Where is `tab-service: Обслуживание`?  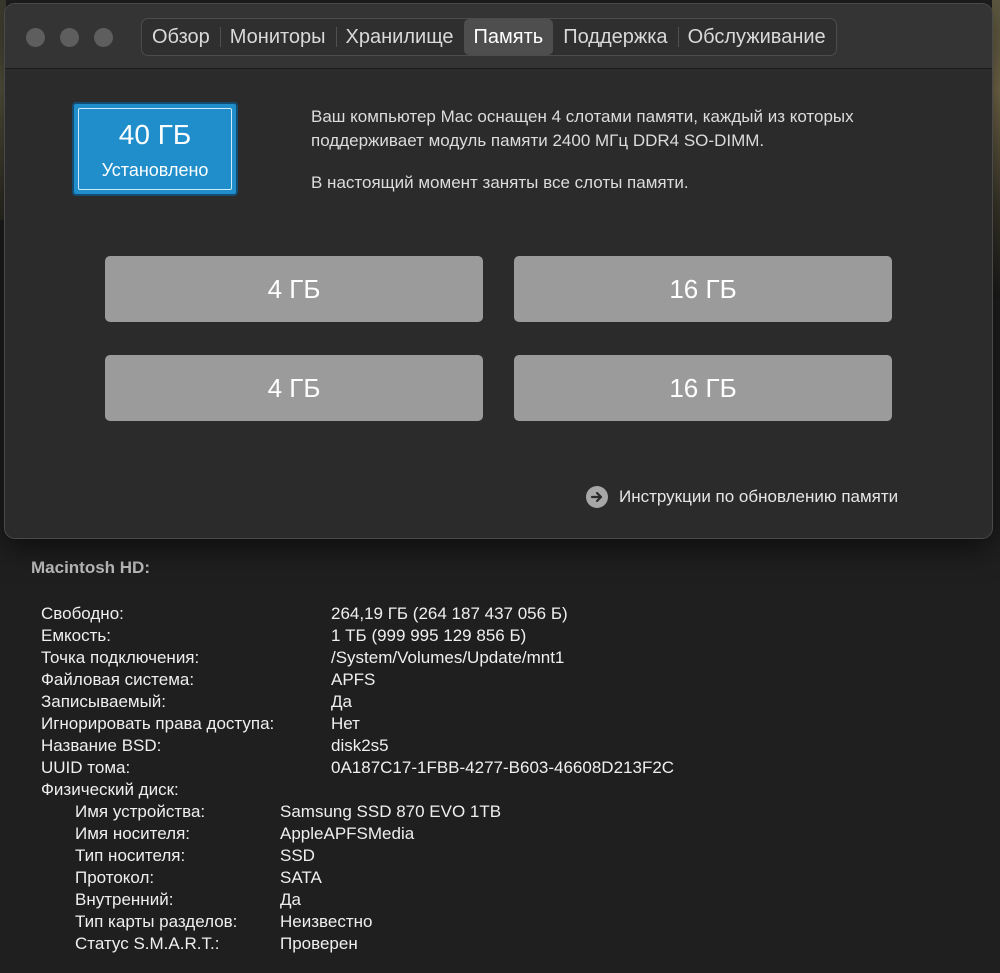 tab-service: Обслуживание is located at coordinates (756, 37).